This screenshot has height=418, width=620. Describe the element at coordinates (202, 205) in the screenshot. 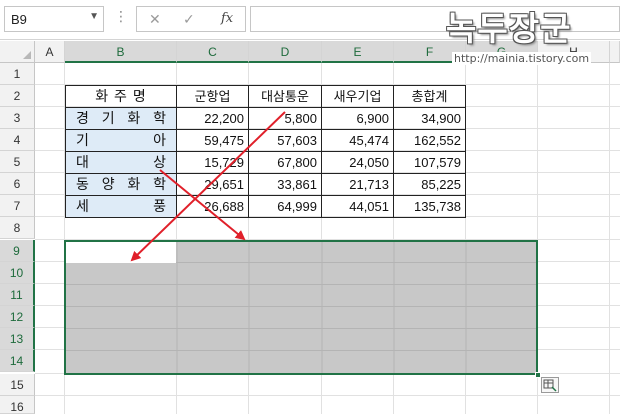

I see `arrow-transposed-target` at that location.